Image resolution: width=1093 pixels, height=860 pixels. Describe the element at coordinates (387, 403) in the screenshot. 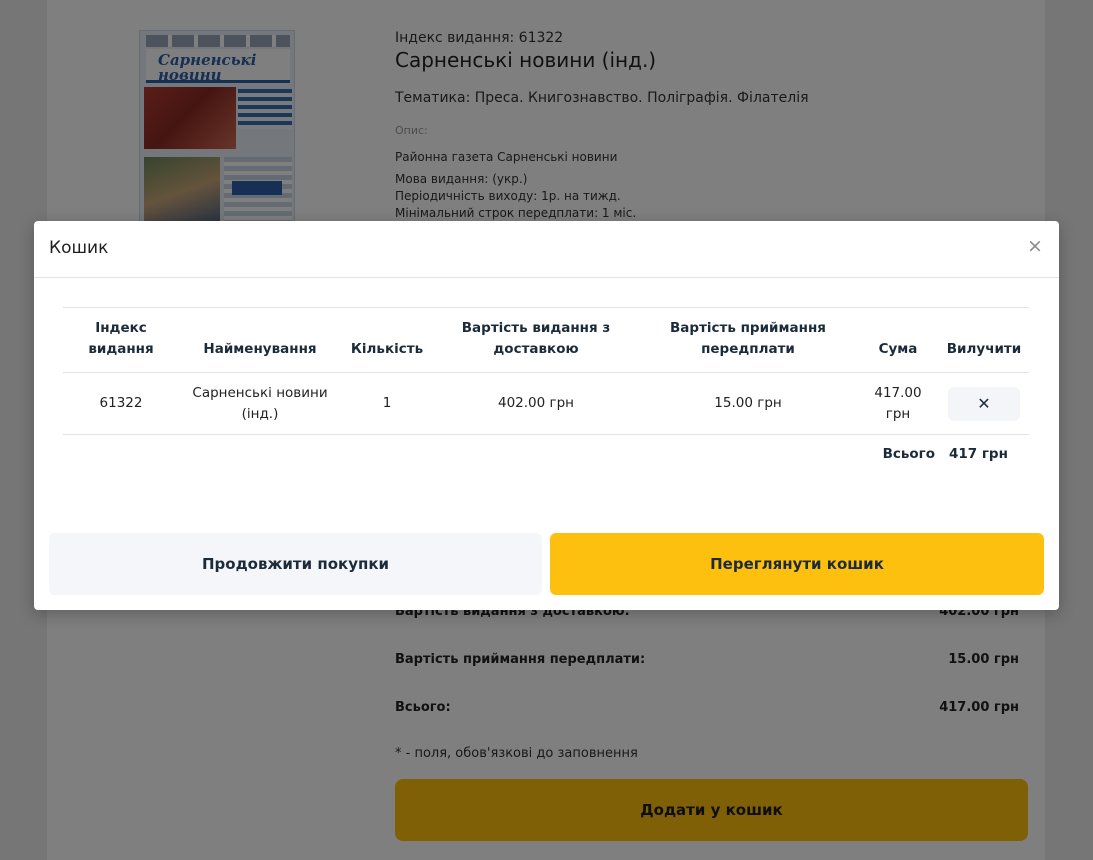

I see `cell-quantity: 1` at that location.